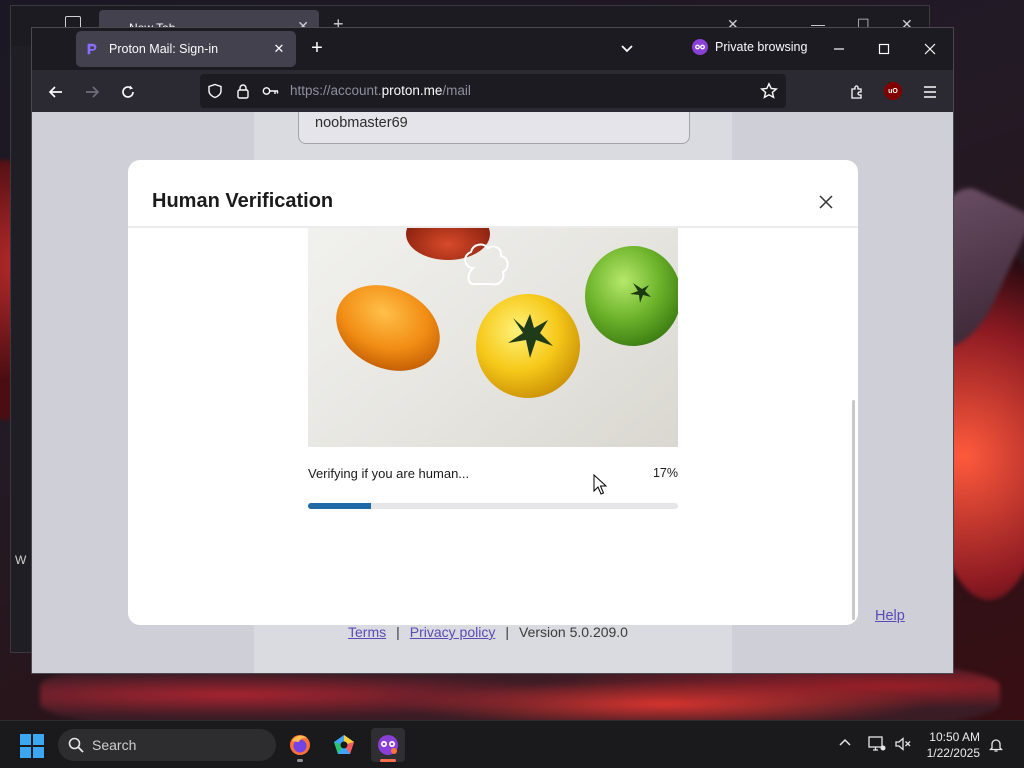  I want to click on tab-list-chevron-icon, so click(627, 49).